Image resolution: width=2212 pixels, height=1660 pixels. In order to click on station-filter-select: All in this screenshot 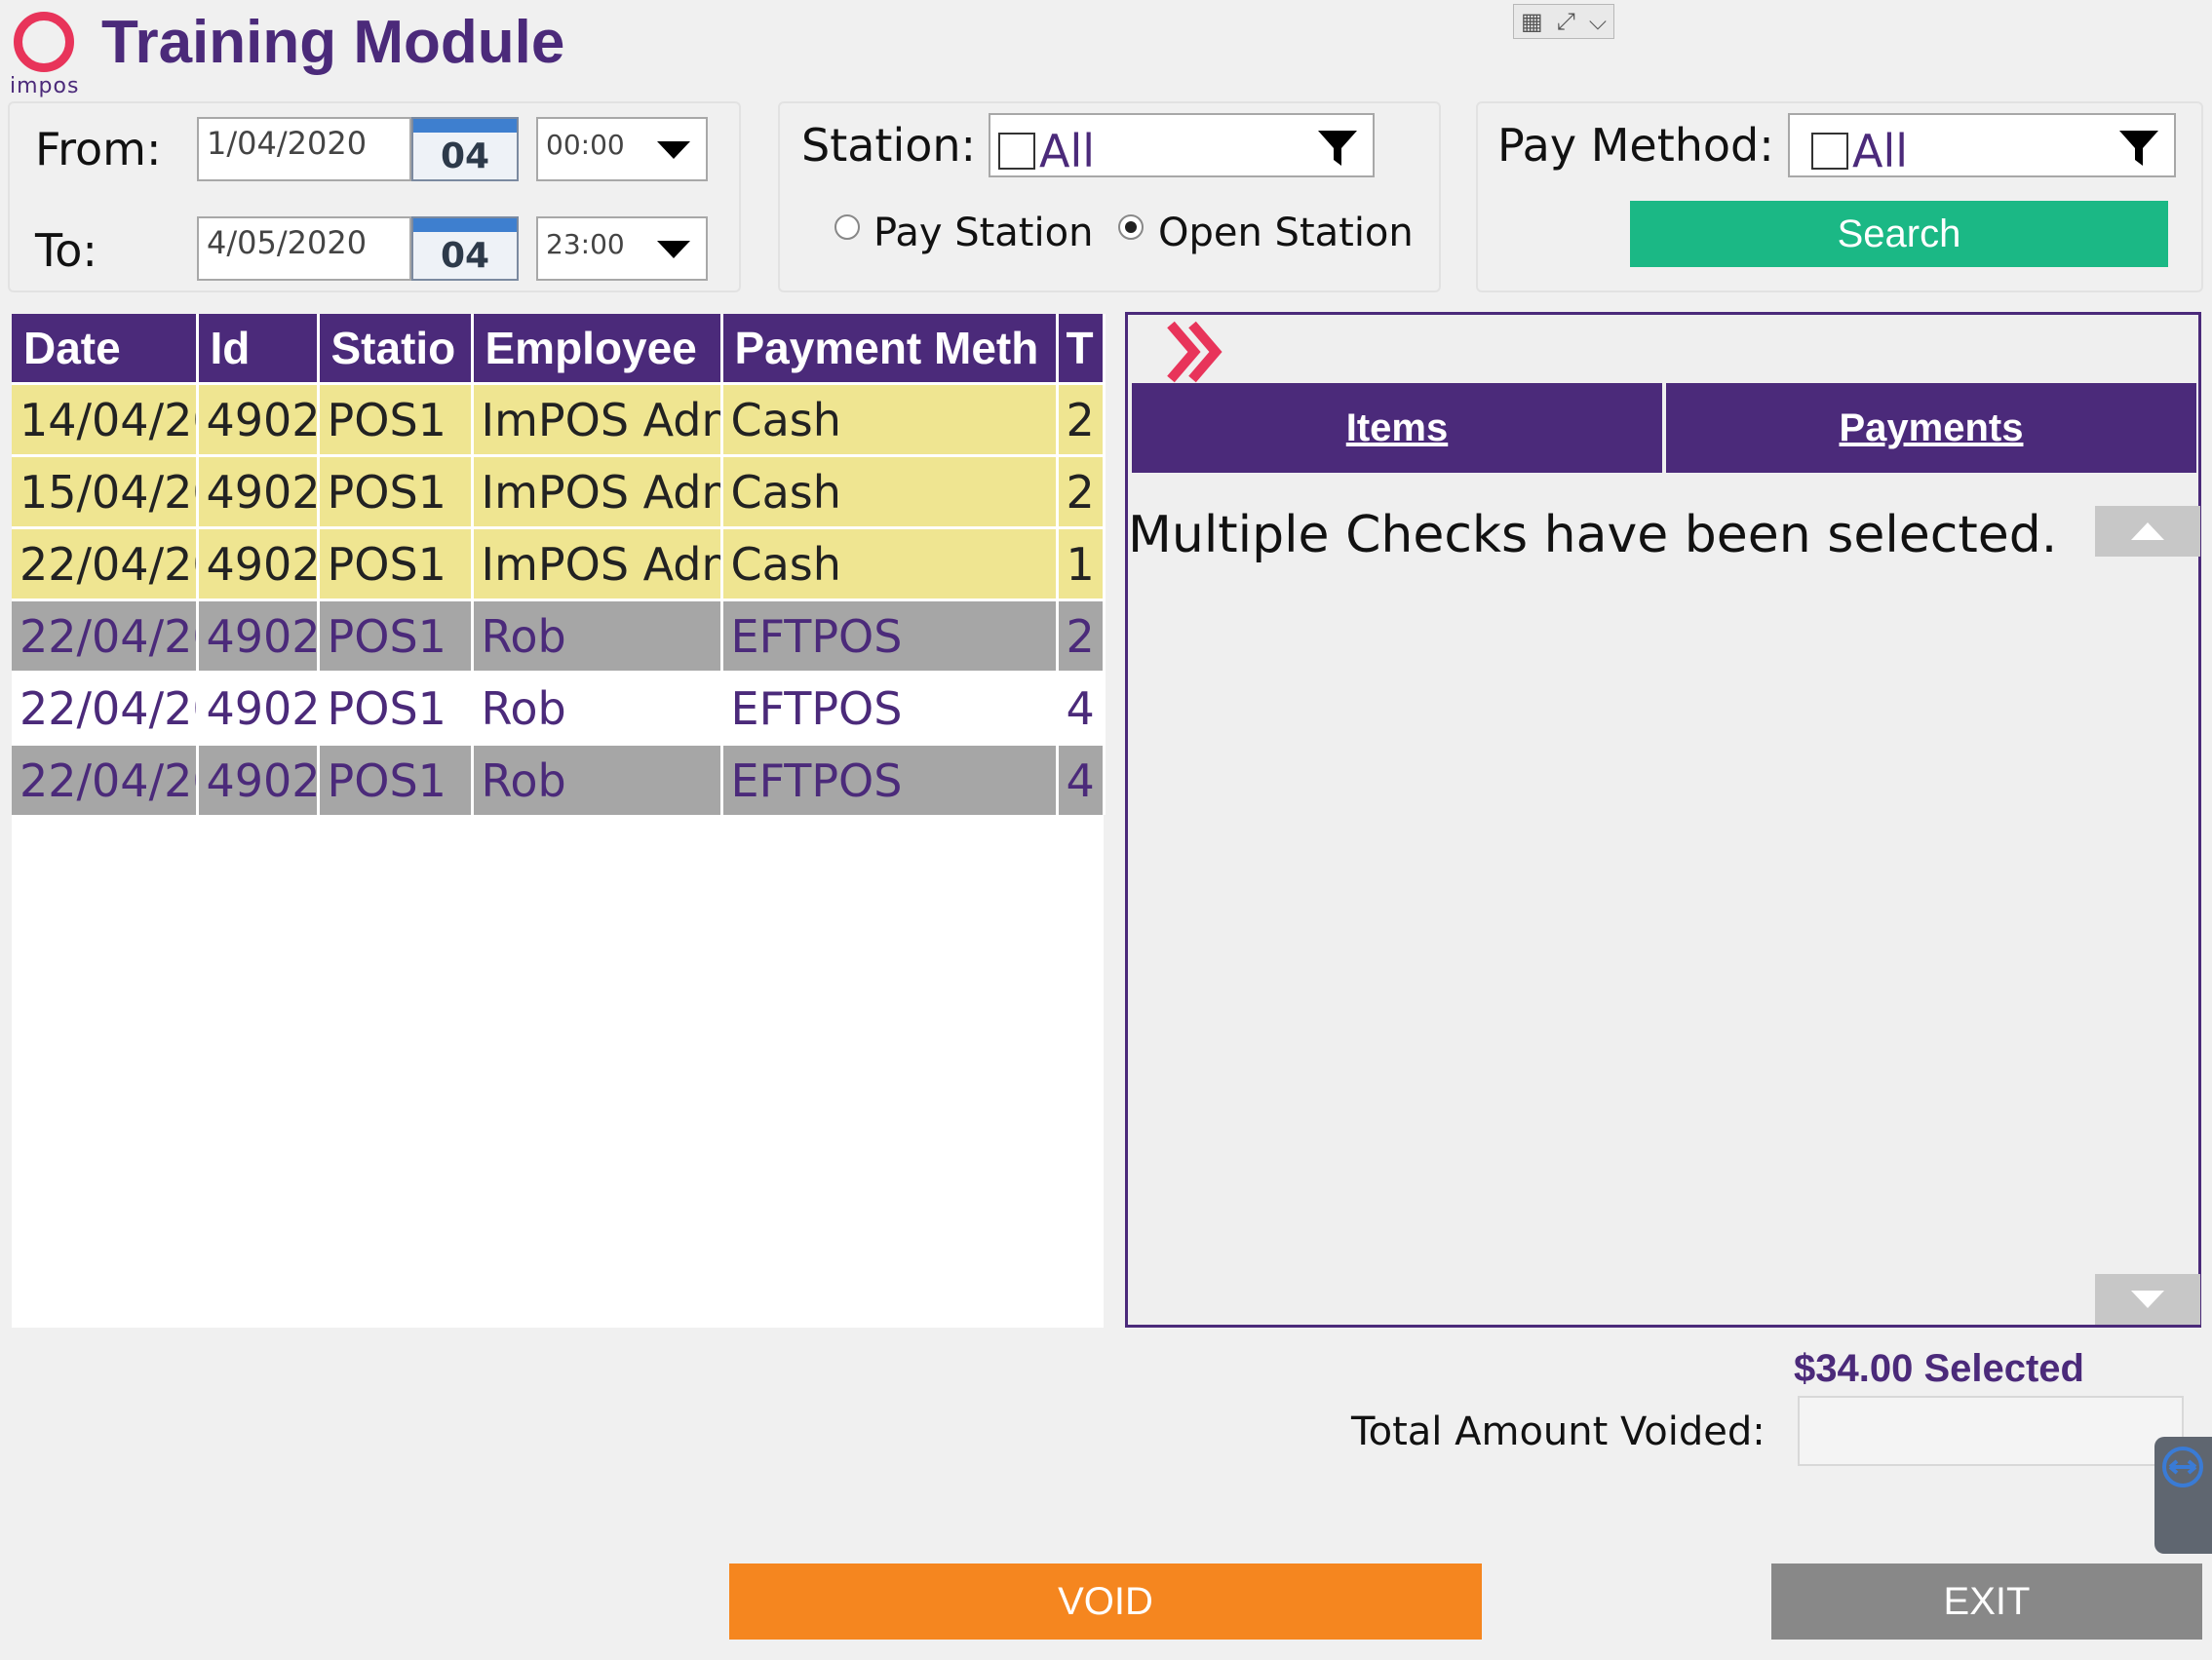, I will do `click(1182, 145)`.